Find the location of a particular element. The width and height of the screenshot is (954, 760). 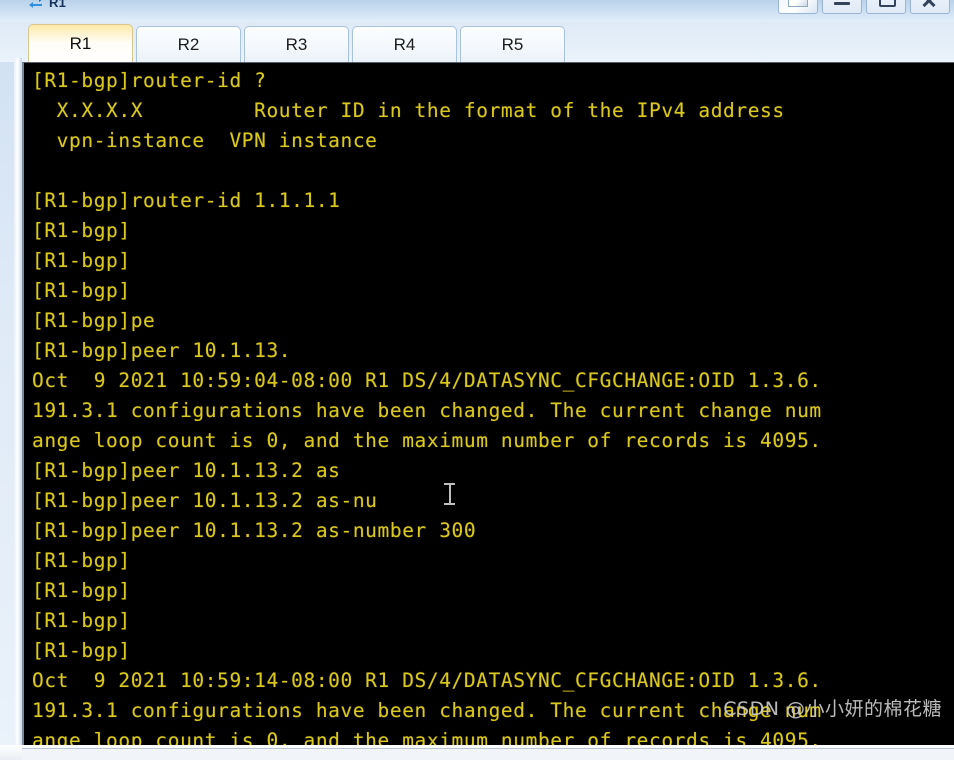

window-titlebar: R1 is located at coordinates (477, 11).